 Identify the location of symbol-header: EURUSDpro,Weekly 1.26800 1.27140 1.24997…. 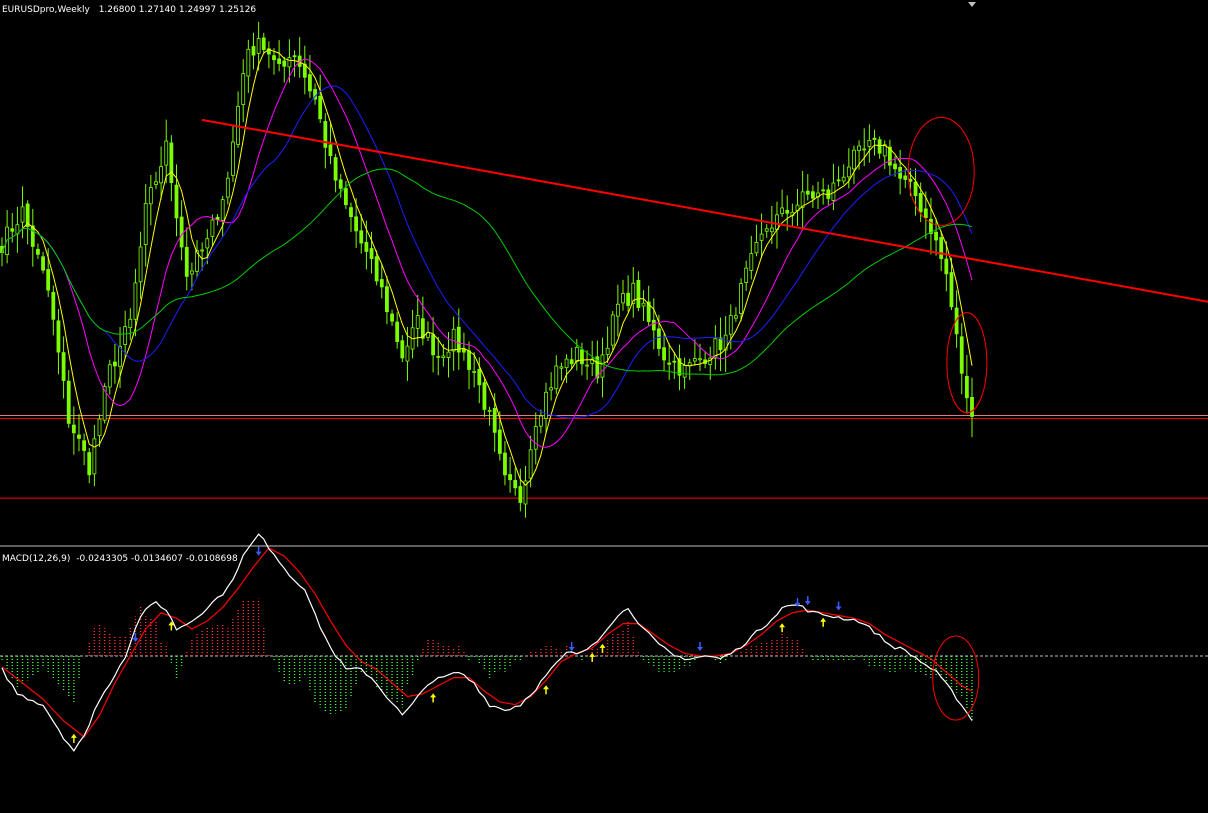
(129, 10).